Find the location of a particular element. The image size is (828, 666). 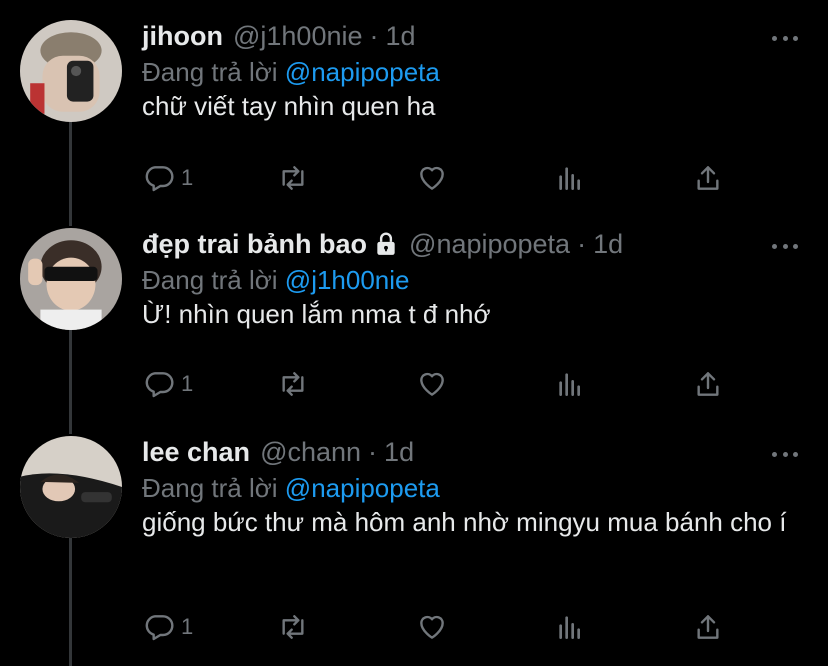

tweet-text: chữ viết tay nhìn quen ha is located at coordinates (289, 106).